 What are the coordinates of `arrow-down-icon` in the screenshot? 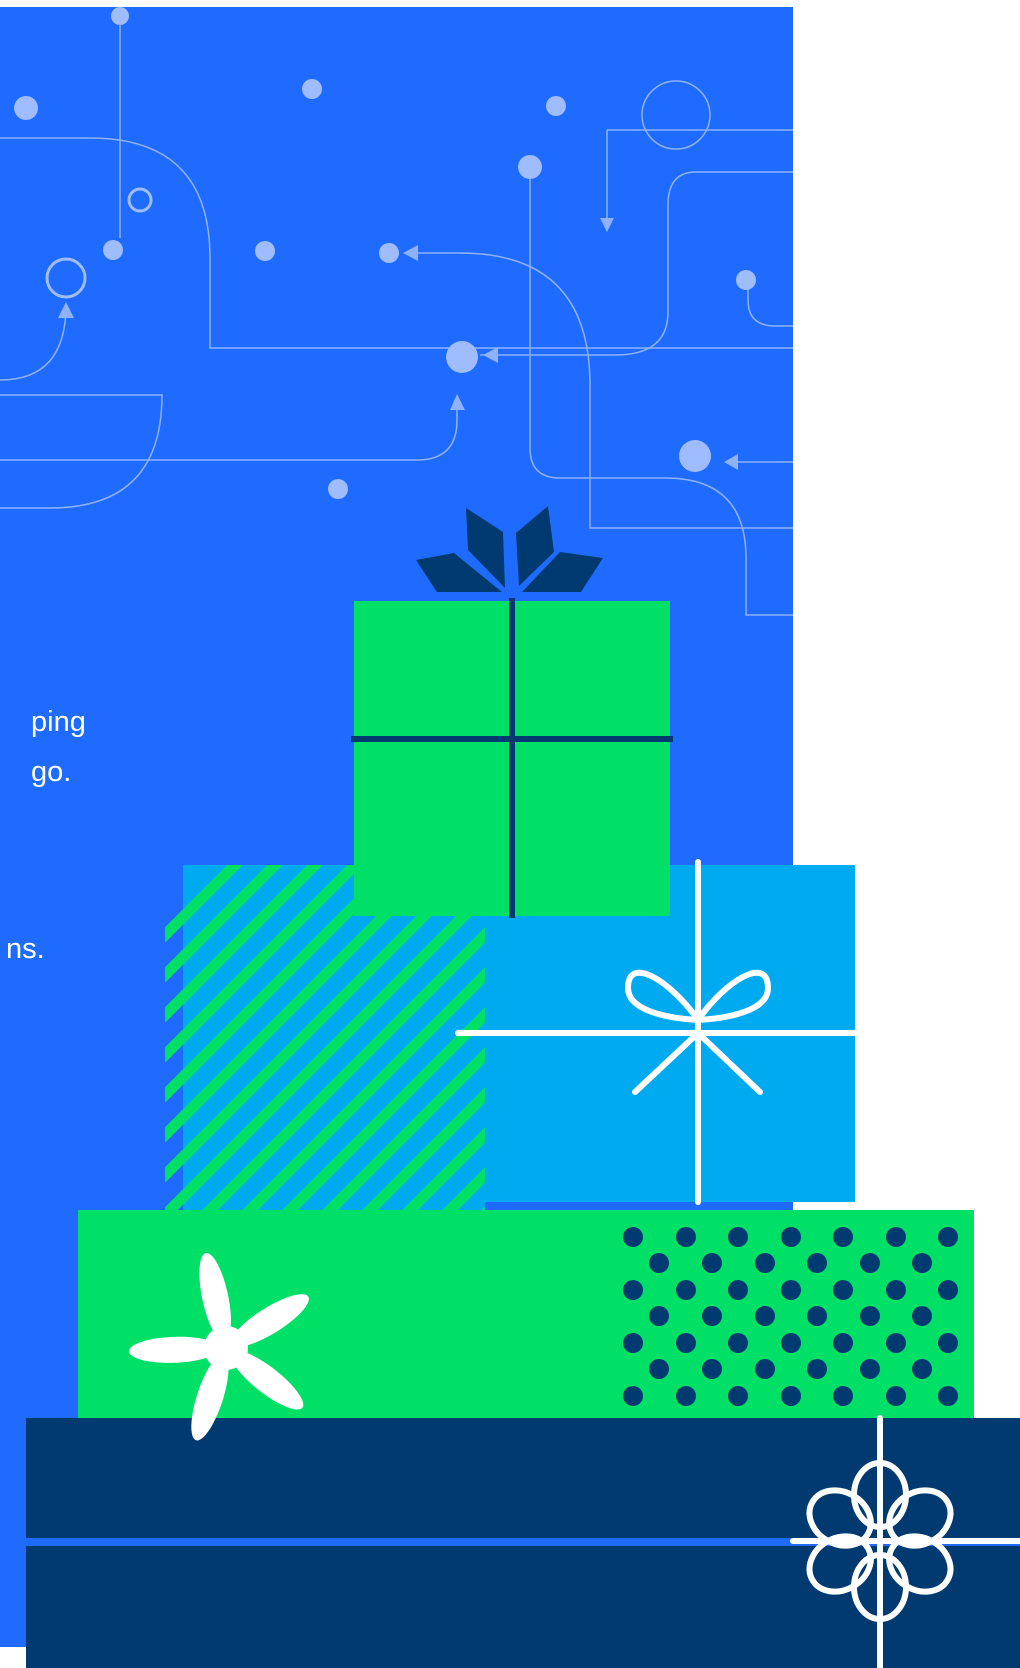 It's located at (607, 225).